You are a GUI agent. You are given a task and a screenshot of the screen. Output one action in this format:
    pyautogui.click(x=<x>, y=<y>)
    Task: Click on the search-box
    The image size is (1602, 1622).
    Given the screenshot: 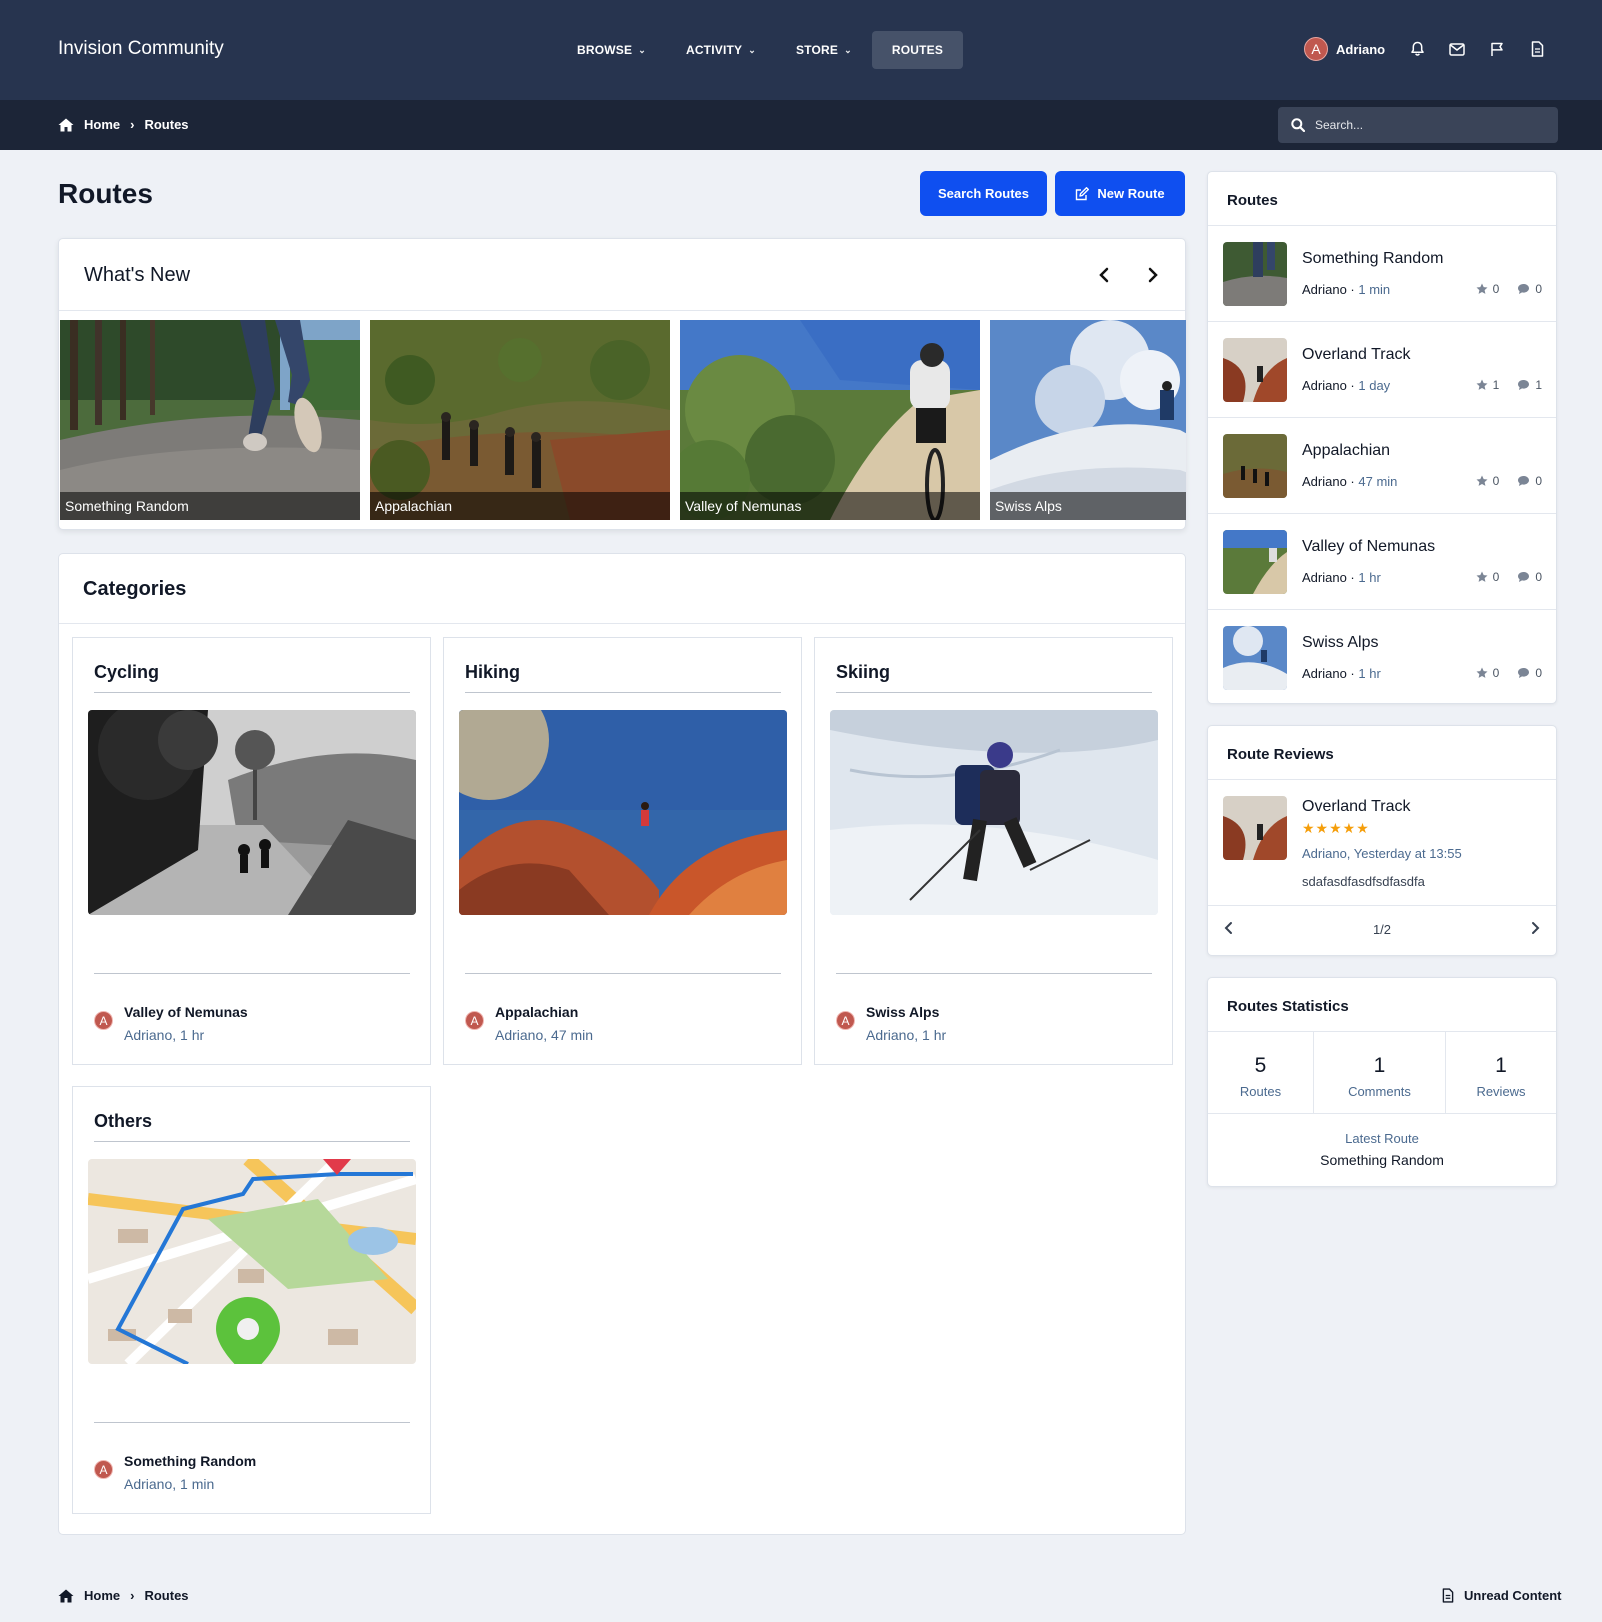 What is the action you would take?
    pyautogui.click(x=1418, y=125)
    